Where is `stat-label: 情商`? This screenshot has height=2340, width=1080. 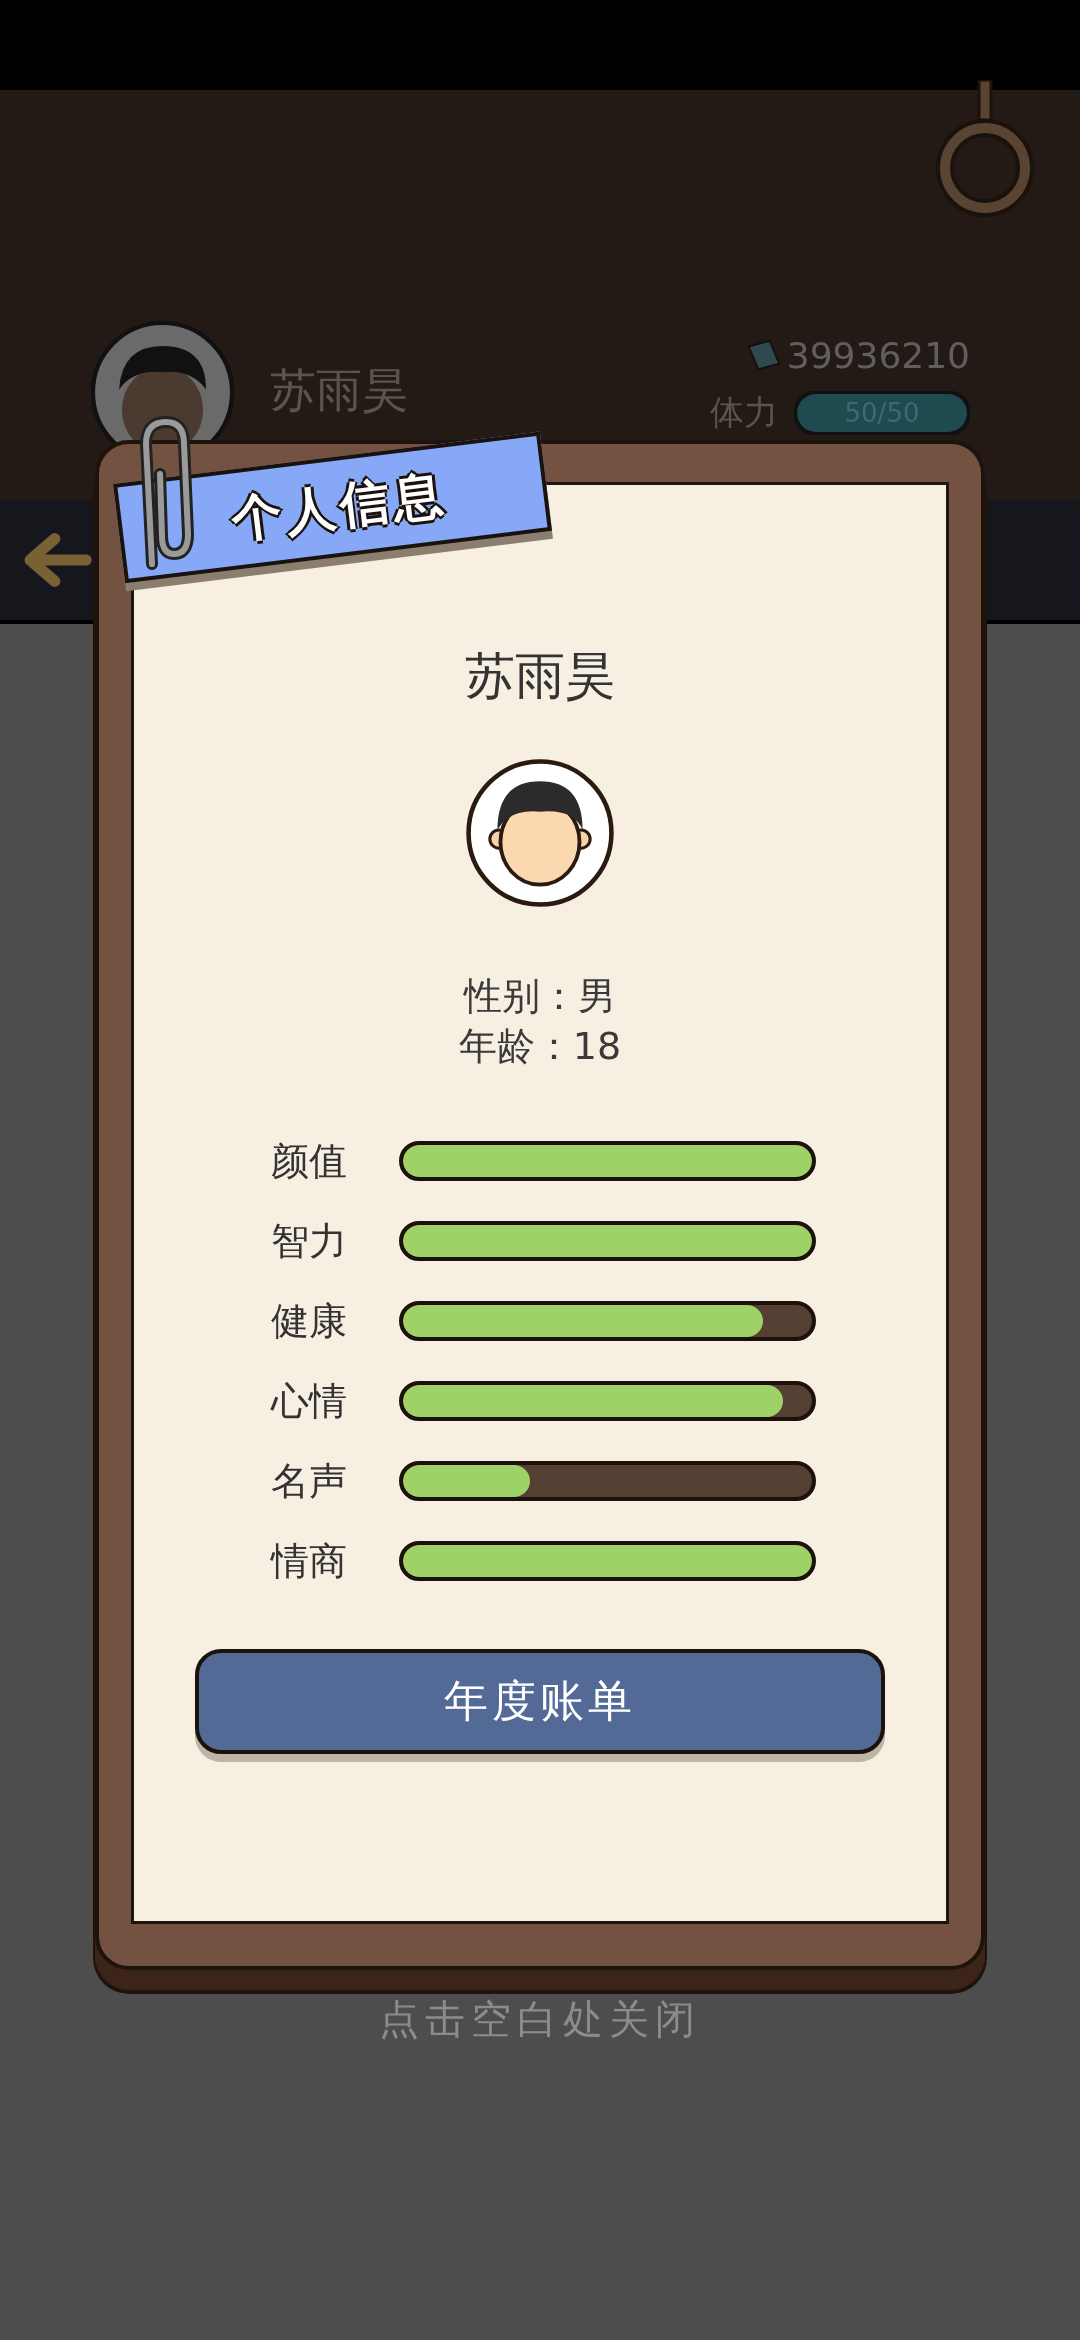 stat-label: 情商 is located at coordinates (309, 1561).